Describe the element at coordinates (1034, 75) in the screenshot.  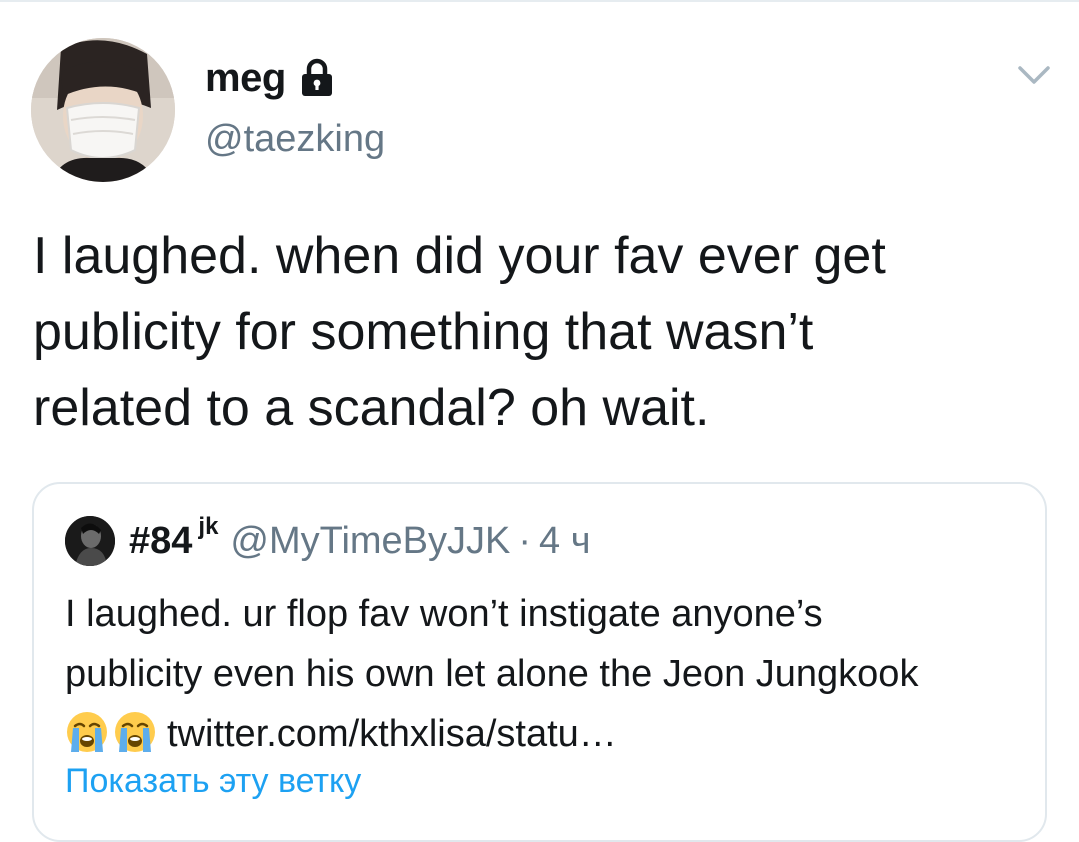
I see `chevron-down-icon` at that location.